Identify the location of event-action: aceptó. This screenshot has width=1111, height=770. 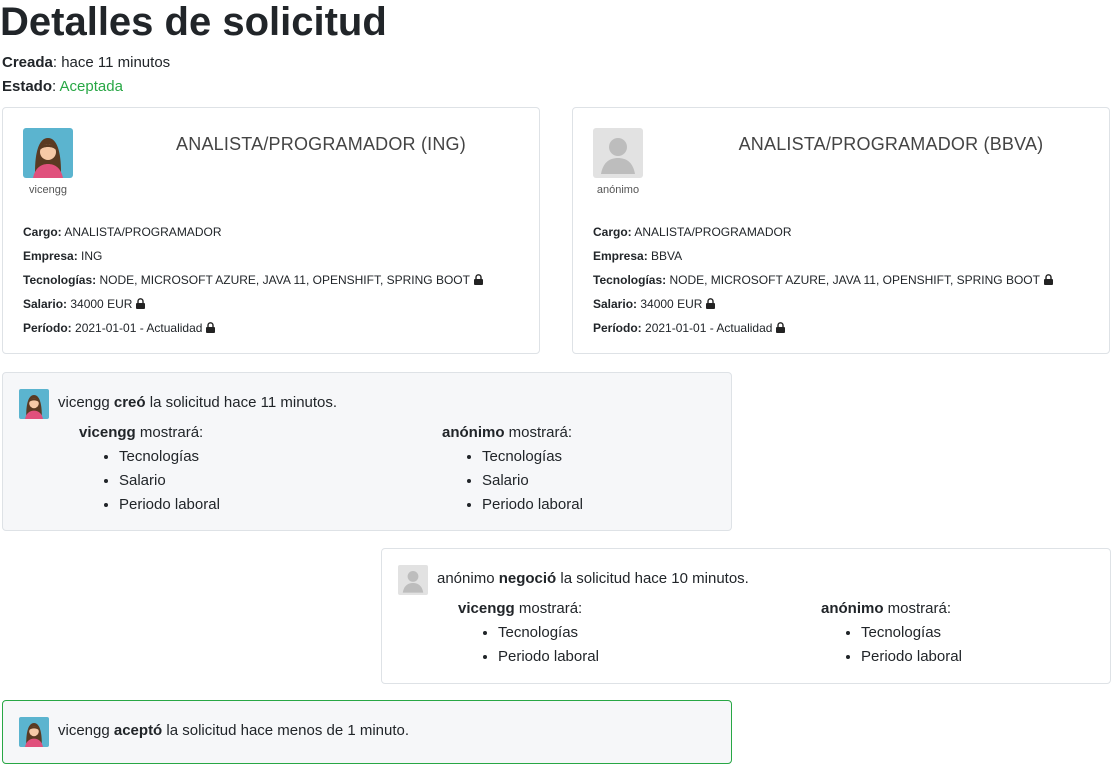
(138, 730).